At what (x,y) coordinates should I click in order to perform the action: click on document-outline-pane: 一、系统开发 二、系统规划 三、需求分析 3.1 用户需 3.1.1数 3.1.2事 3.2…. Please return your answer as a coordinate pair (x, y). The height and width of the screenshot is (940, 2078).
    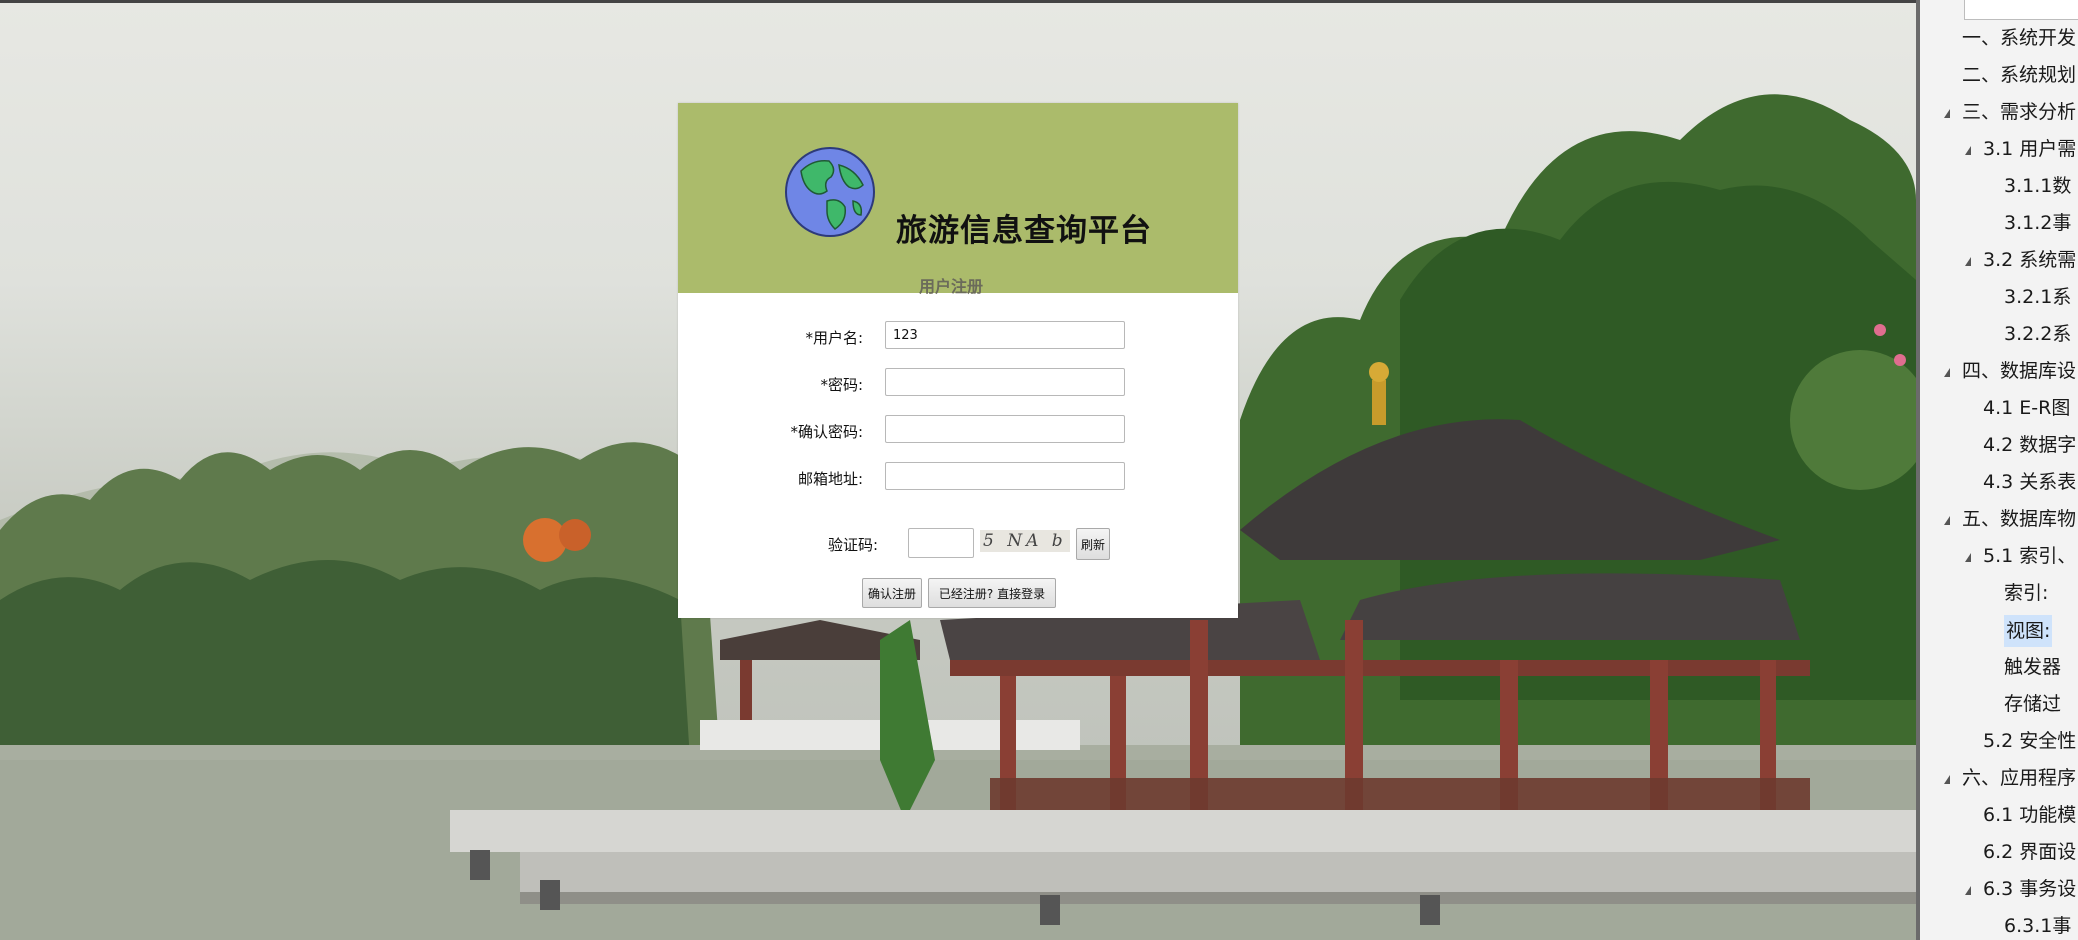
    Looking at the image, I should click on (1997, 470).